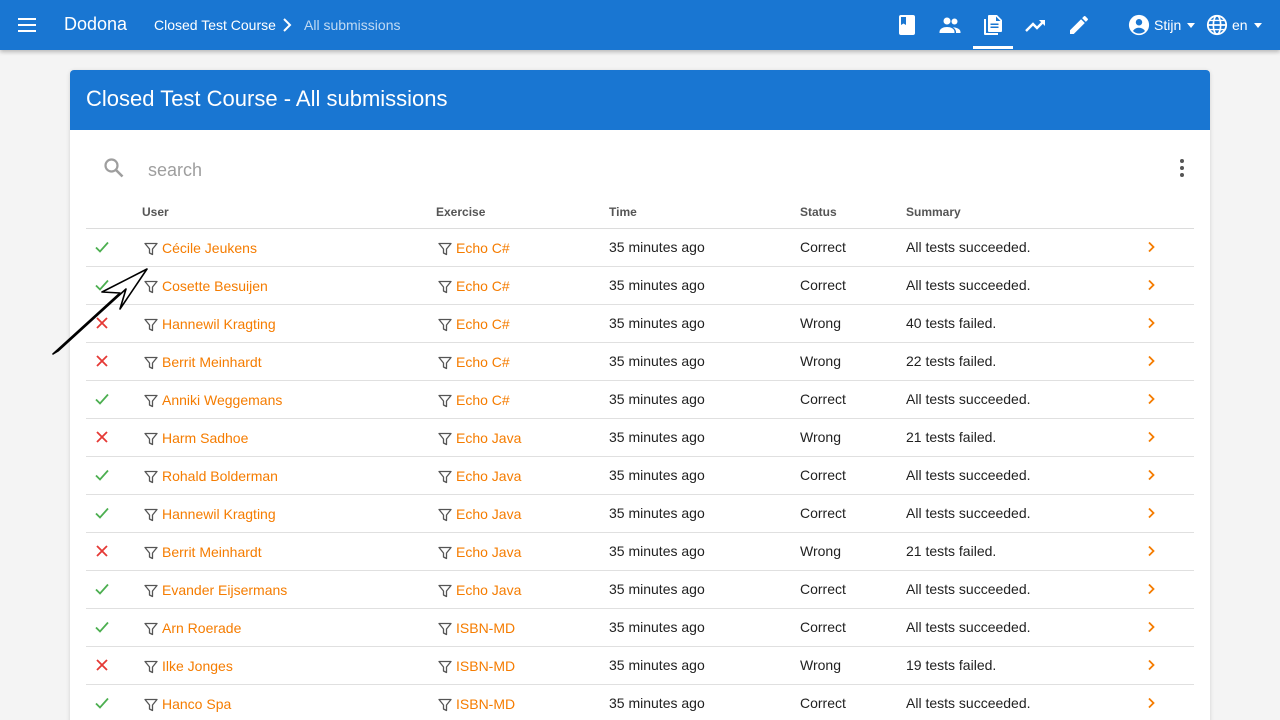 Image resolution: width=1280 pixels, height=720 pixels. I want to click on more-vert-icon, so click(1182, 168).